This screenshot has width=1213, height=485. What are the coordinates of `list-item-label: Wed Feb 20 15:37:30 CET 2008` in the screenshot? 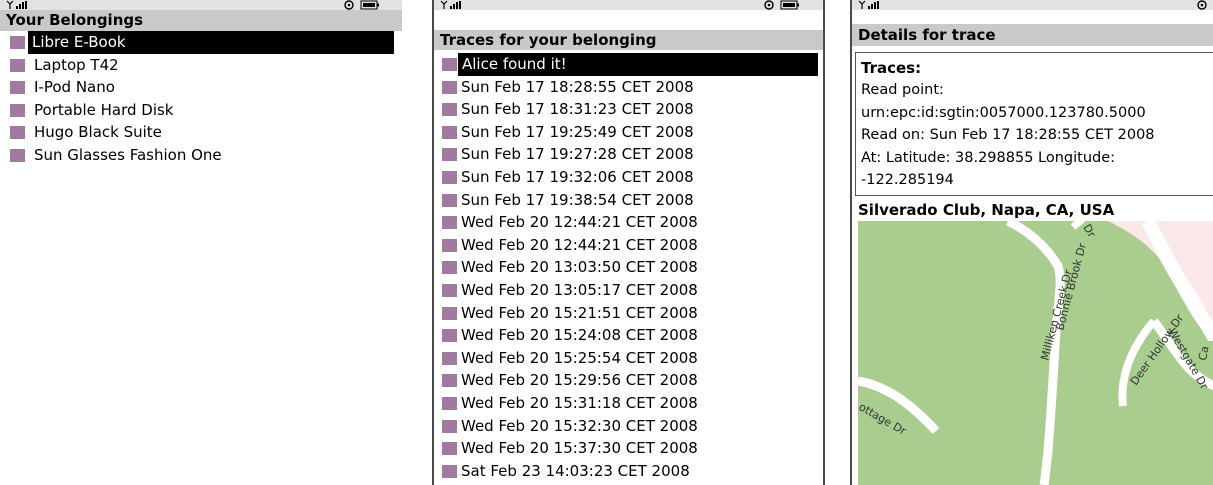 It's located at (579, 448).